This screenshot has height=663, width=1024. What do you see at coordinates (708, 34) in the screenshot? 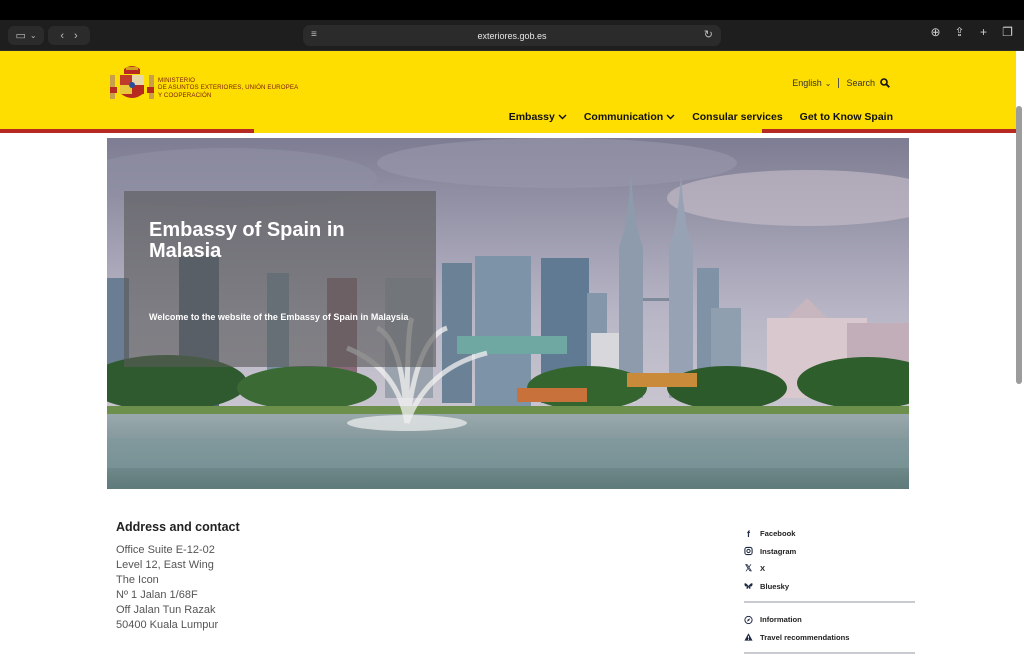
I see `reload-icon: ↻` at bounding box center [708, 34].